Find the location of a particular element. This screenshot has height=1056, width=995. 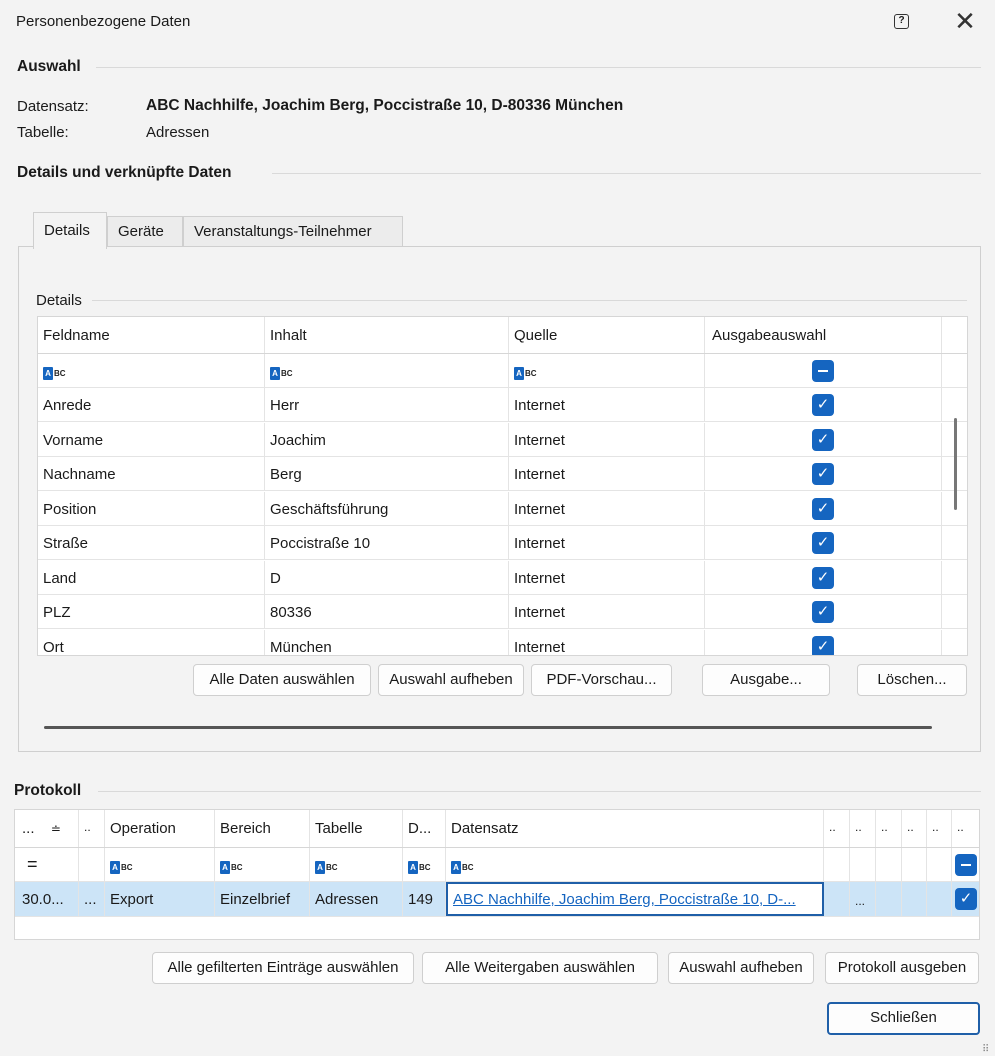

column-header-13: .. is located at coordinates (965, 828).